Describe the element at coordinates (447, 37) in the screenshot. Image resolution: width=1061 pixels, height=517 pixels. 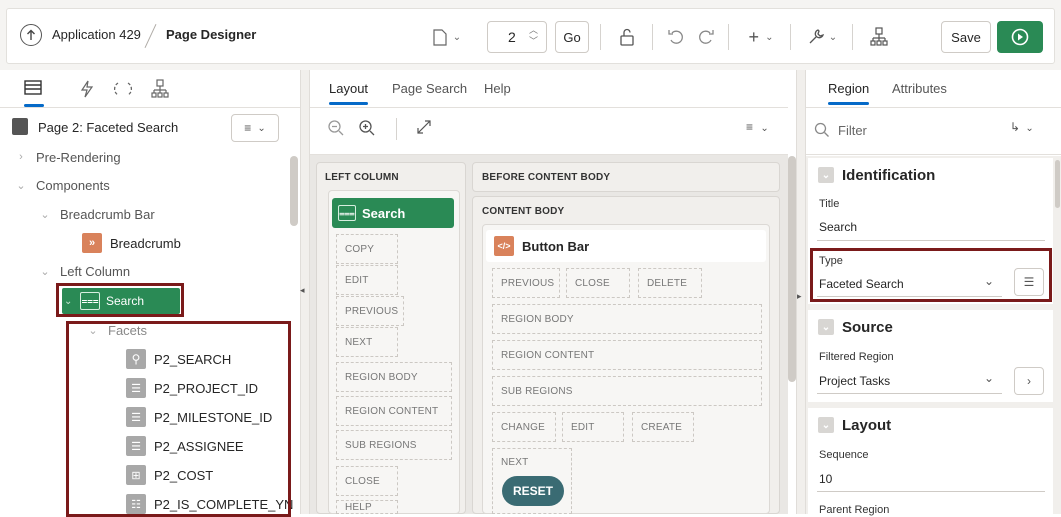
I see `page-type-menu-button: ⌄` at that location.